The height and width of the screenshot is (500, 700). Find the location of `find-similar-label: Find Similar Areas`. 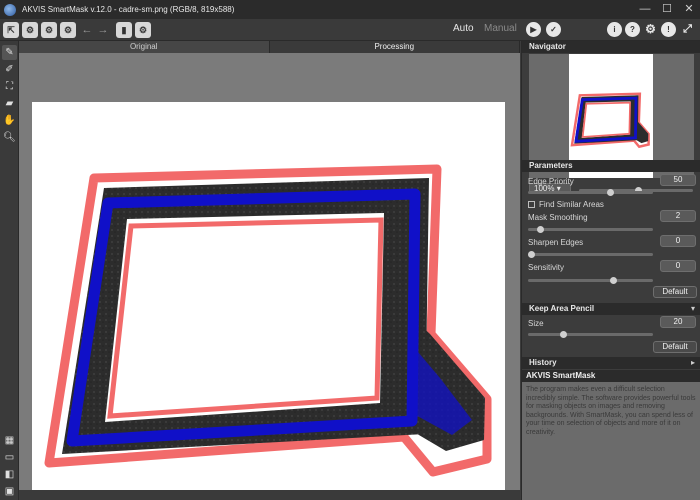

find-similar-label: Find Similar Areas is located at coordinates (571, 204).